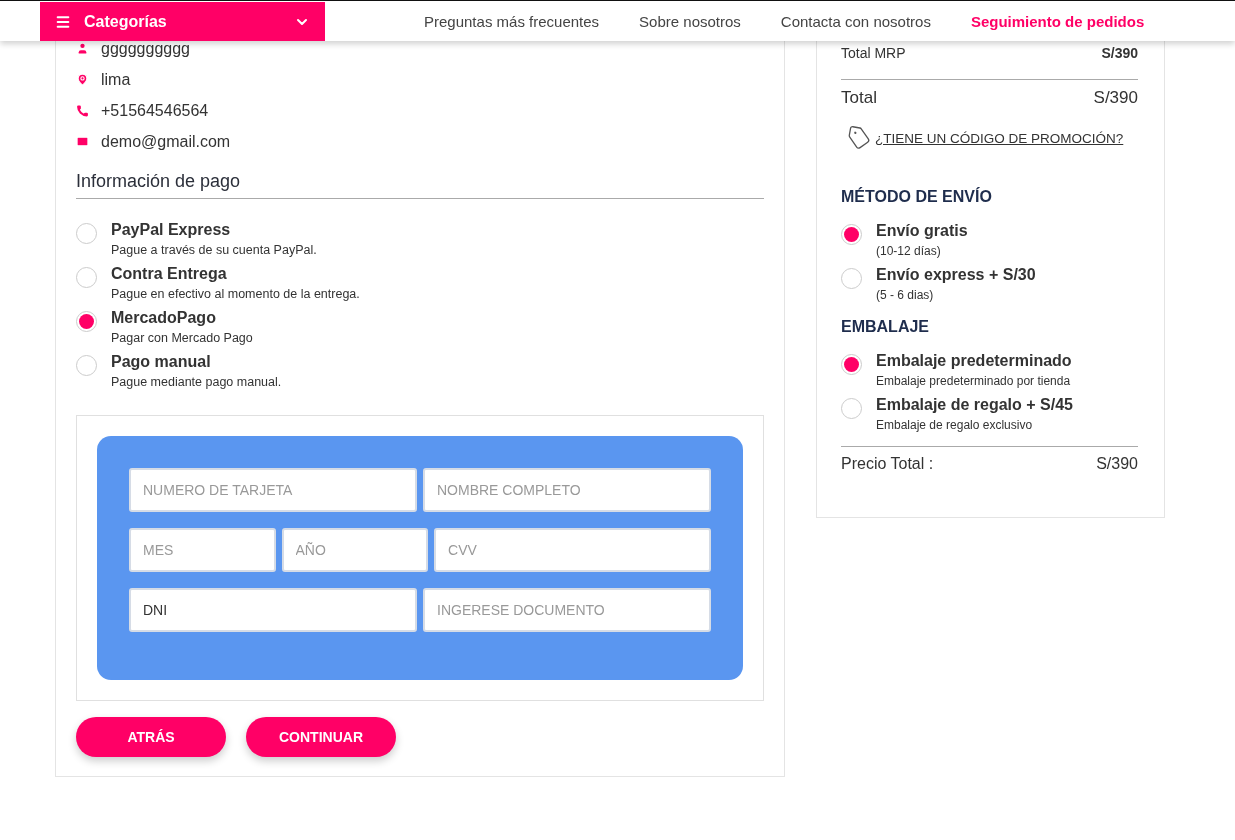 The width and height of the screenshot is (1235, 840). I want to click on option-label: Contra Entrega, so click(169, 274).